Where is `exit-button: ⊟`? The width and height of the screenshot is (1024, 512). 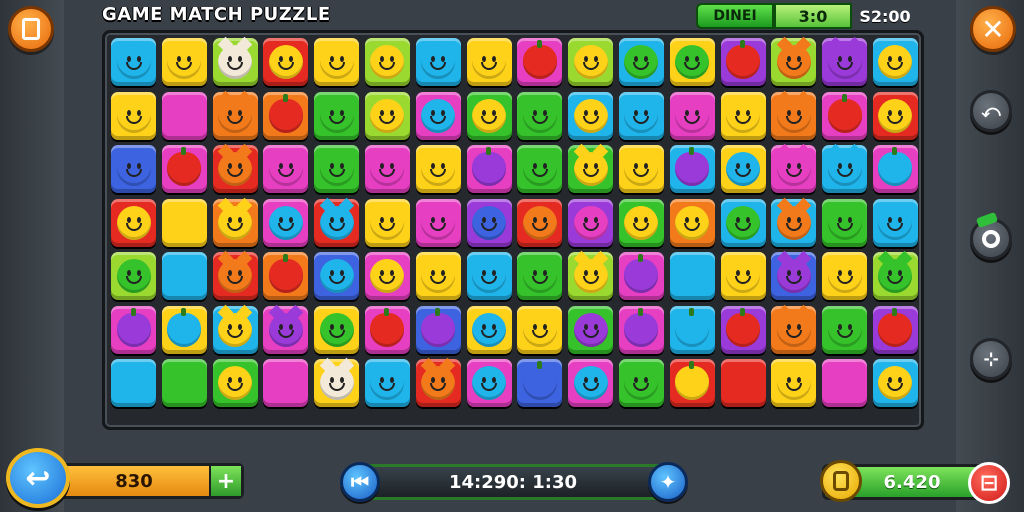
exit-button: ⊟ is located at coordinates (989, 483).